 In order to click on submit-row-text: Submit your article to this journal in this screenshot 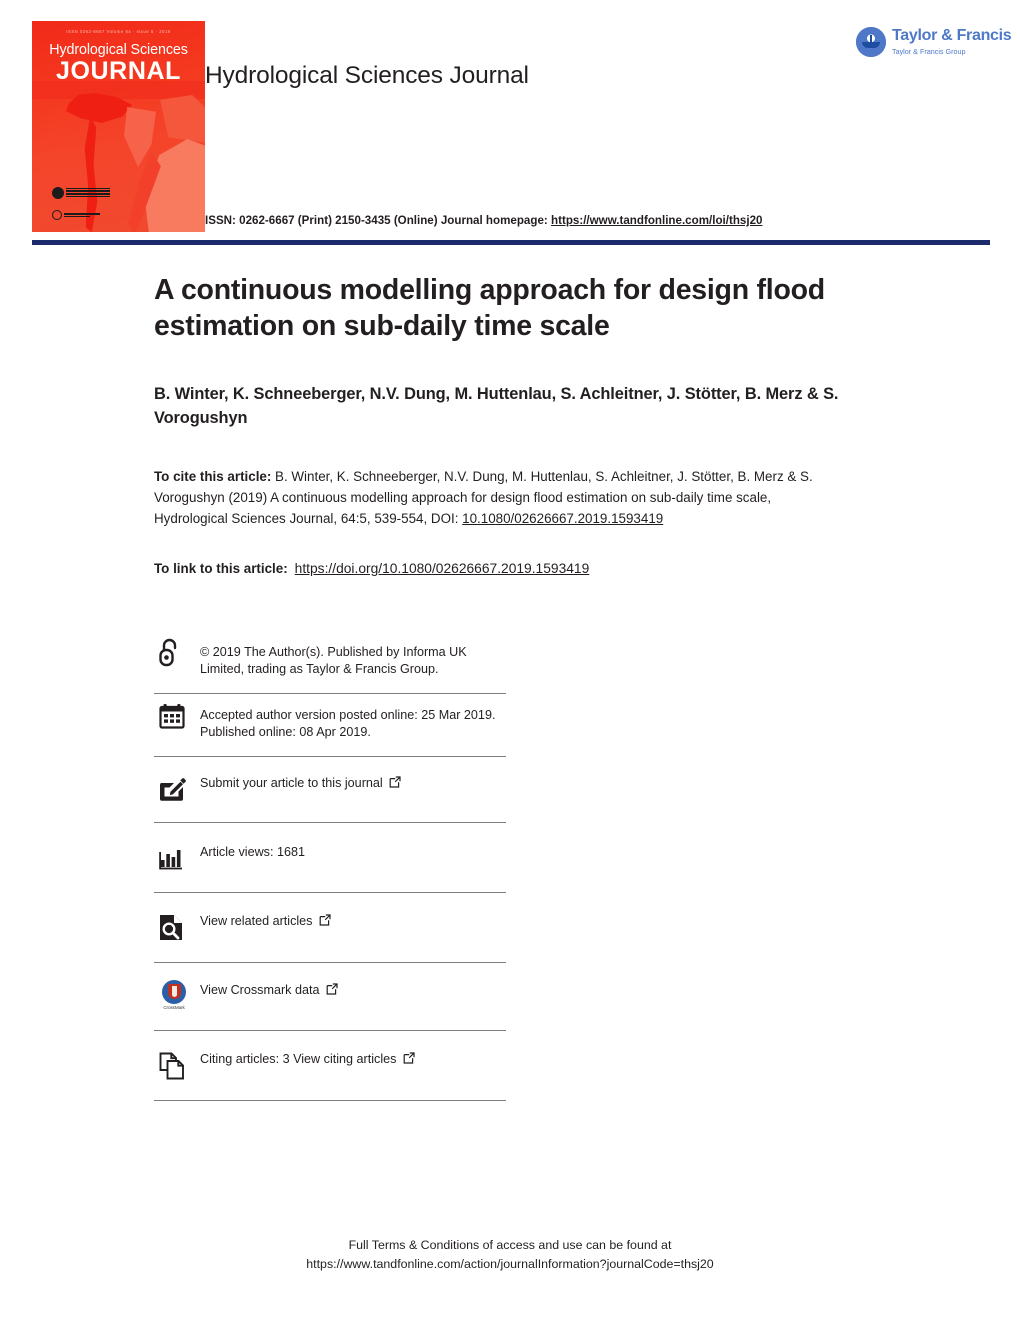, I will do `click(299, 789)`.